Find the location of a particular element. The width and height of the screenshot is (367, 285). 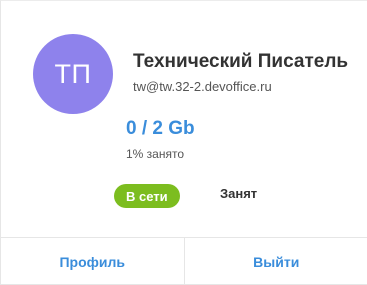

logout-button: Выйти is located at coordinates (276, 261).